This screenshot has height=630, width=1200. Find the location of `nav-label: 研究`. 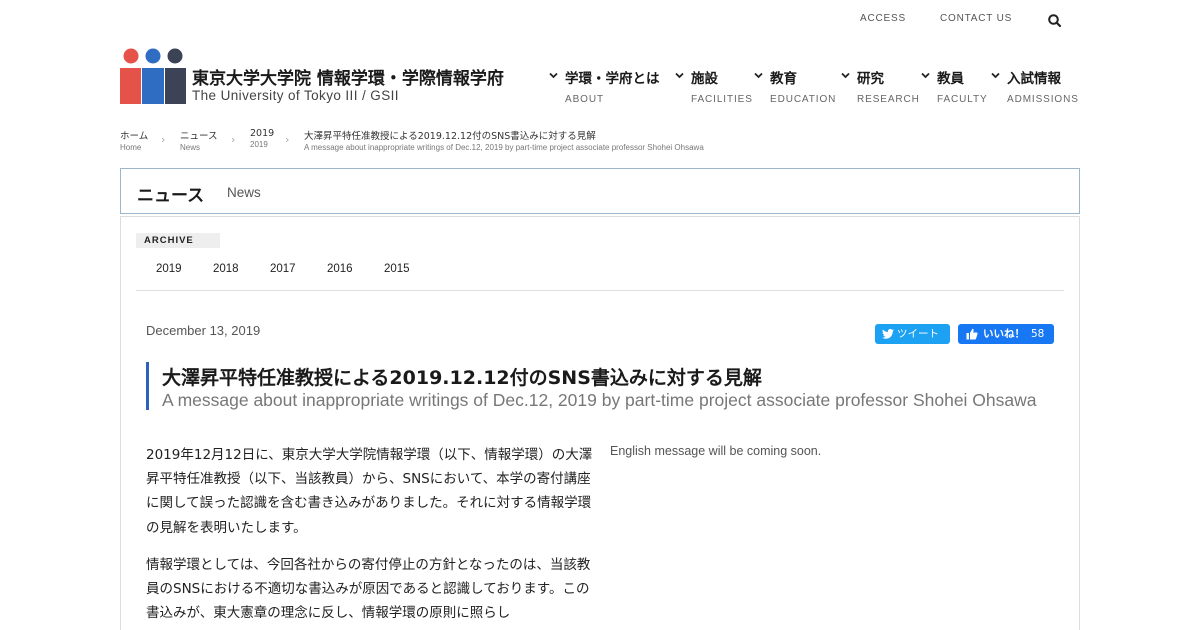

nav-label: 研究 is located at coordinates (870, 79).